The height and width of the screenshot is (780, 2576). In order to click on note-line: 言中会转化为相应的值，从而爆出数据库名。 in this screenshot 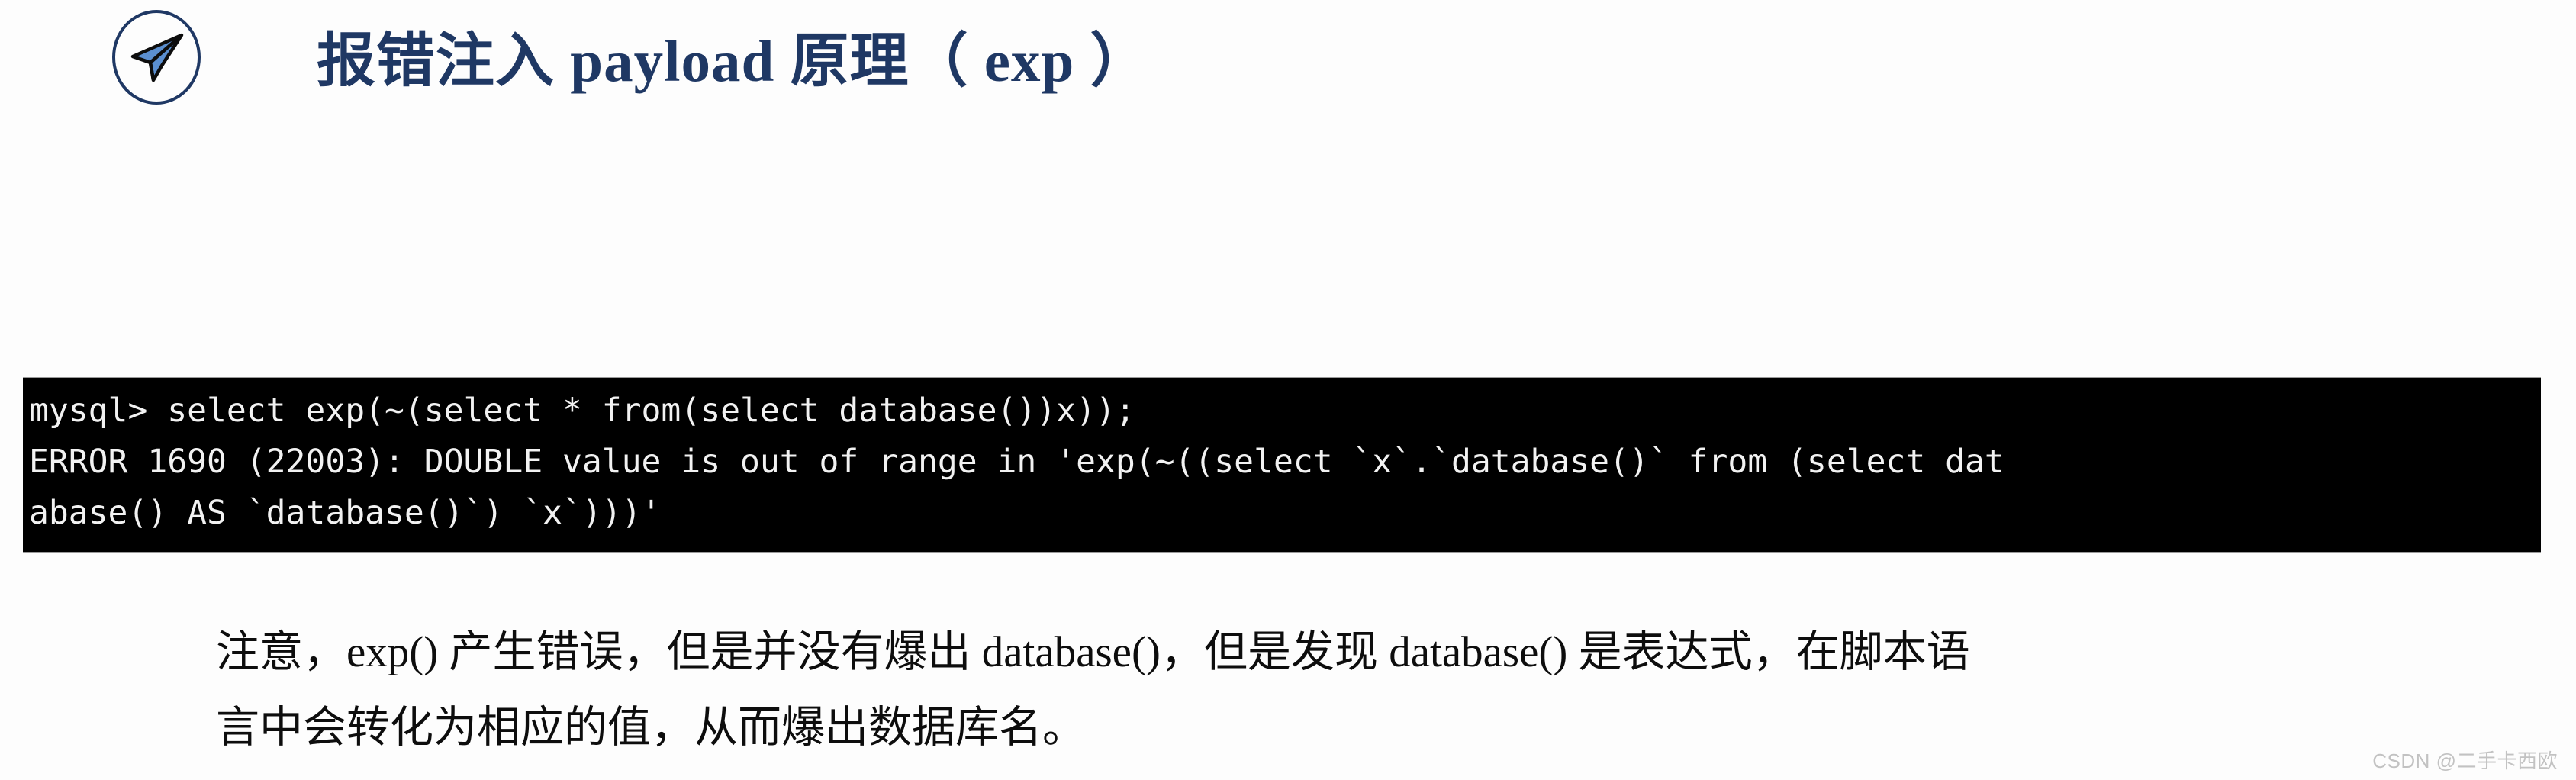, I will do `click(651, 728)`.